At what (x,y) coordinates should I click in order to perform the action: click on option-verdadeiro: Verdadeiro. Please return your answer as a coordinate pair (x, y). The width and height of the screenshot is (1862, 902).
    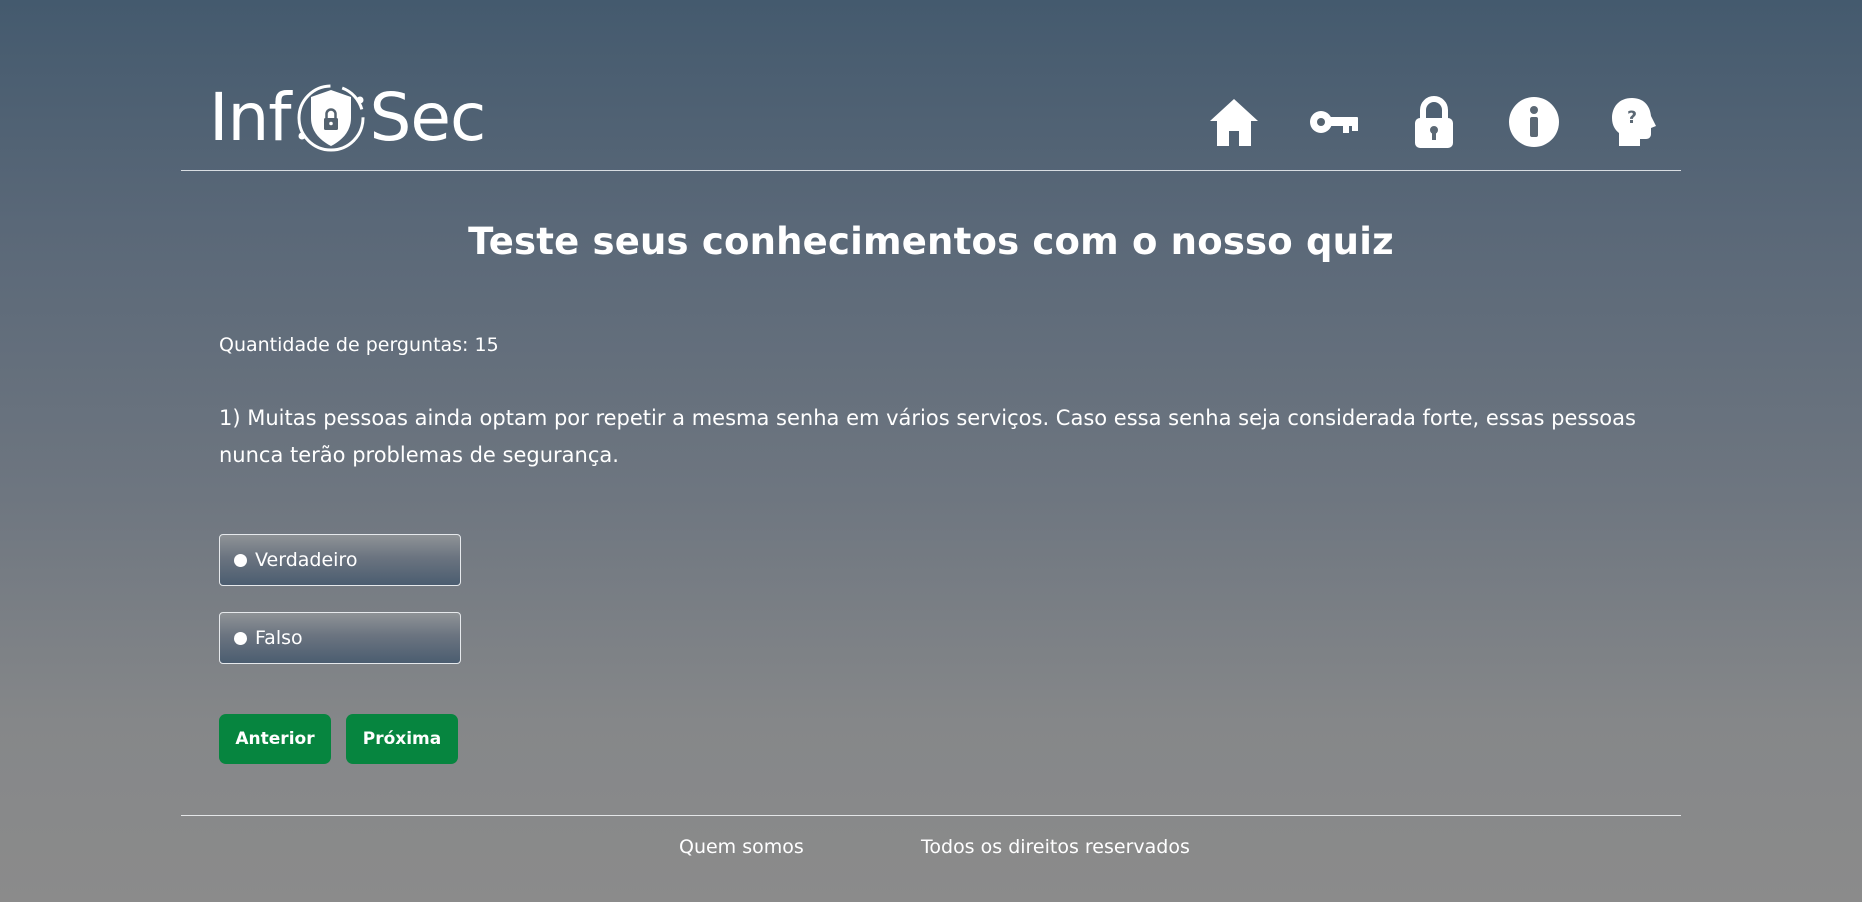
    Looking at the image, I should click on (340, 560).